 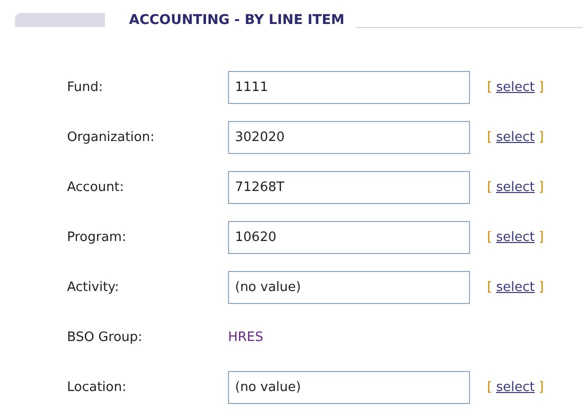 I want to click on input-field: 10620, so click(x=349, y=237).